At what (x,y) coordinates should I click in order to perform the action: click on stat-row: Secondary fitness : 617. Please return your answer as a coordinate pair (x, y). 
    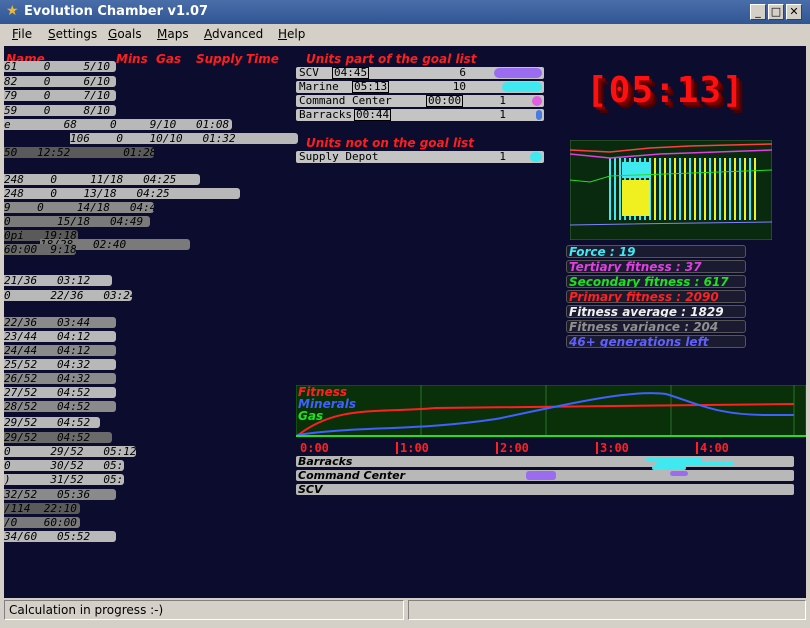
    Looking at the image, I should click on (656, 281).